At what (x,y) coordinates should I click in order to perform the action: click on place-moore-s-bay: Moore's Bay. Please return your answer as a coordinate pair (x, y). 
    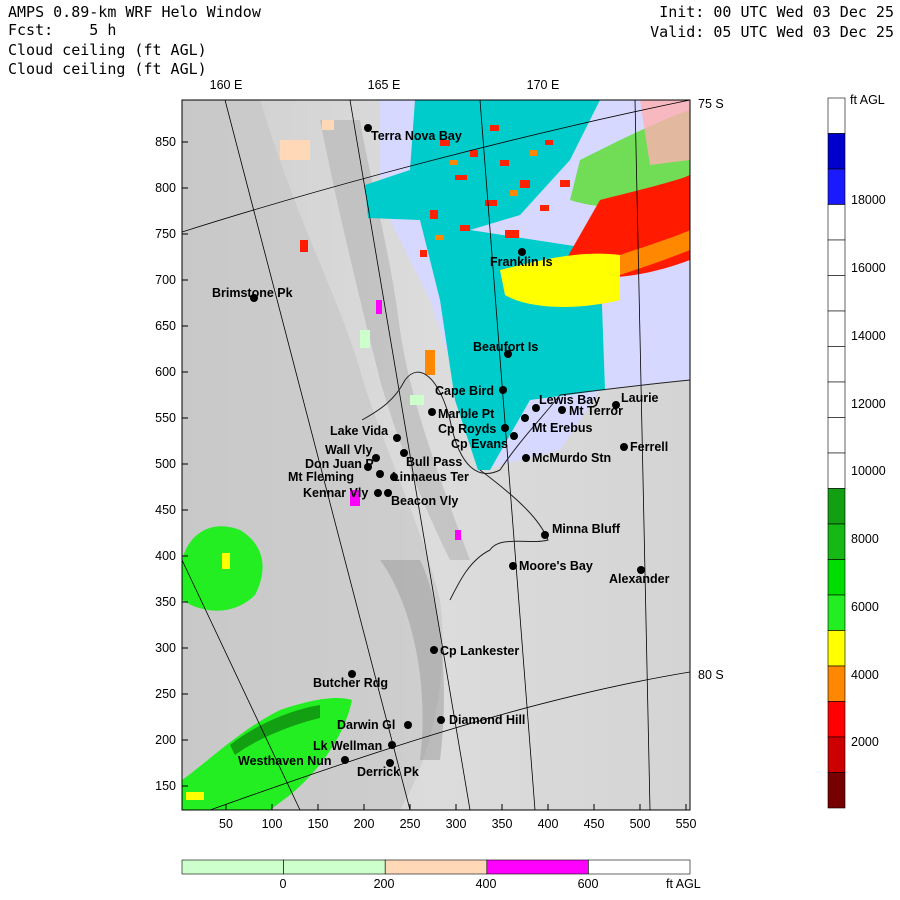
    Looking at the image, I should click on (551, 566).